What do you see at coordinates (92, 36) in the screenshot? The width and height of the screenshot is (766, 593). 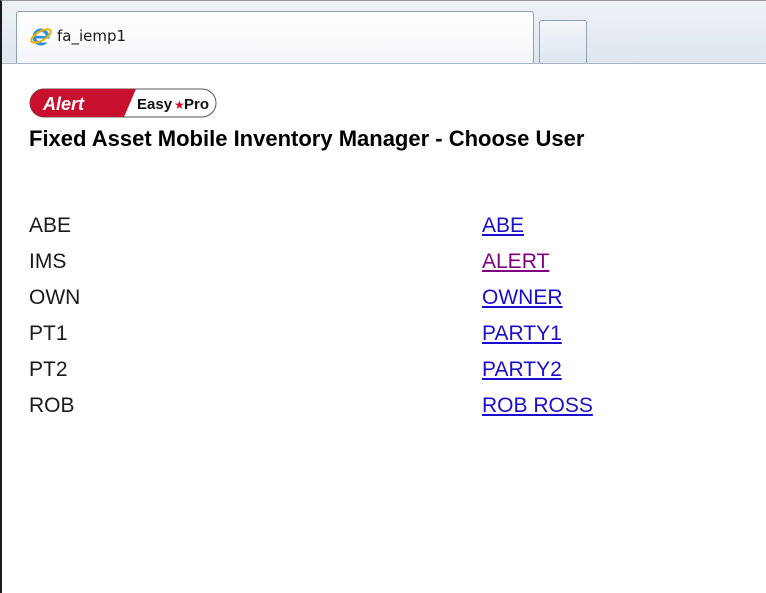 I see `tab-title: fa_iemp1` at bounding box center [92, 36].